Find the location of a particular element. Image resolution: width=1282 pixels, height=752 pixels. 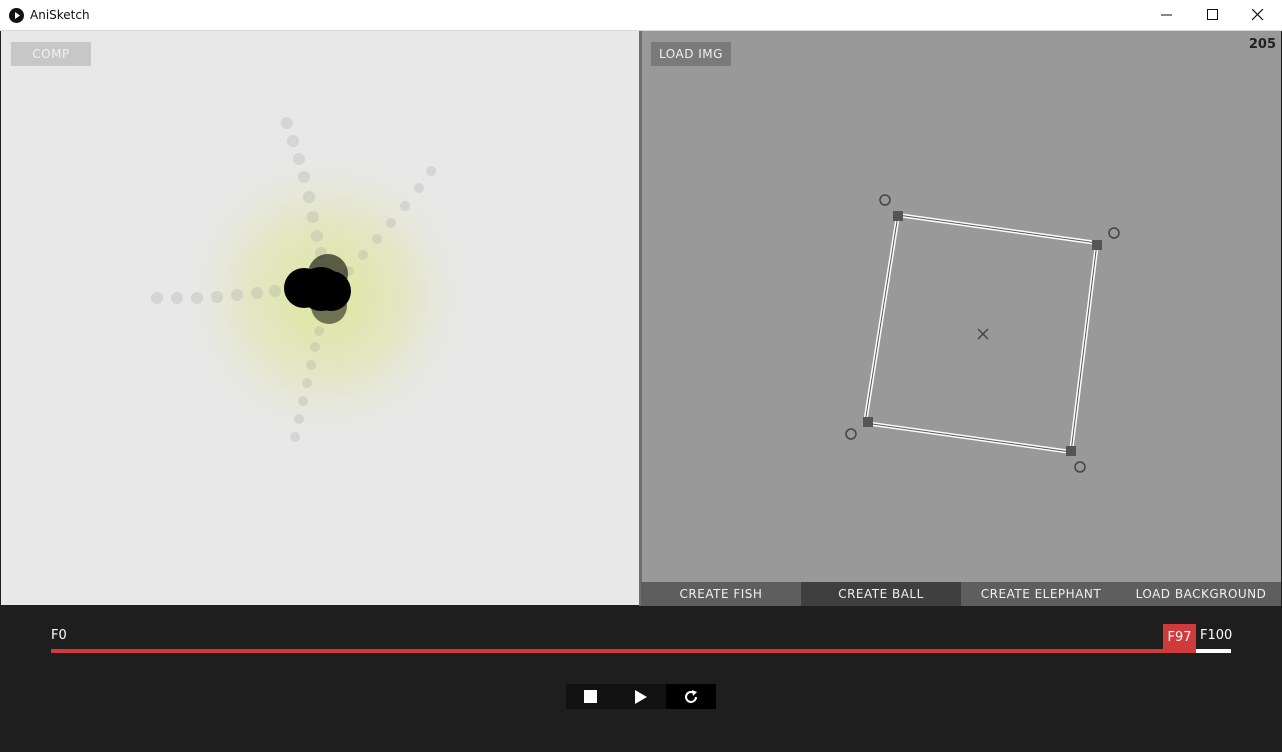

load-img-button: LOAD IMG is located at coordinates (691, 54).